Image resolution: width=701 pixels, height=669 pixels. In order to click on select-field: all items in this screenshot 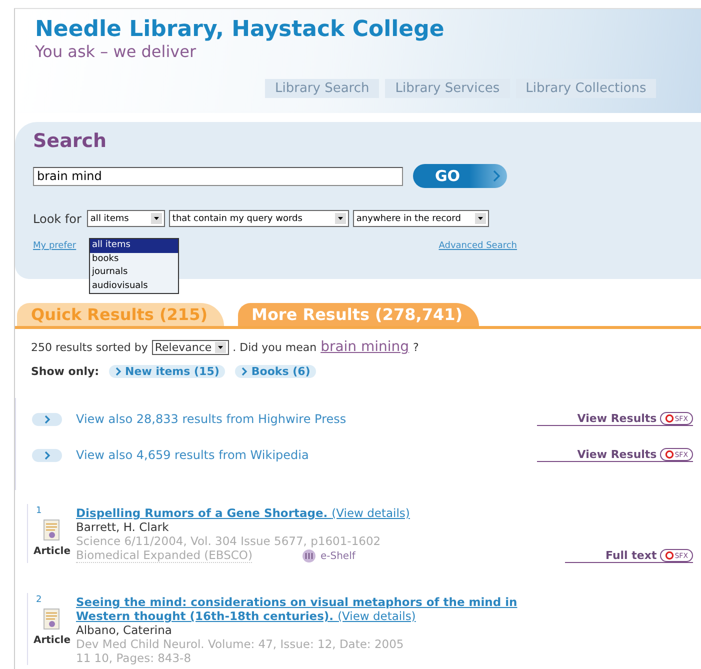, I will do `click(126, 218)`.